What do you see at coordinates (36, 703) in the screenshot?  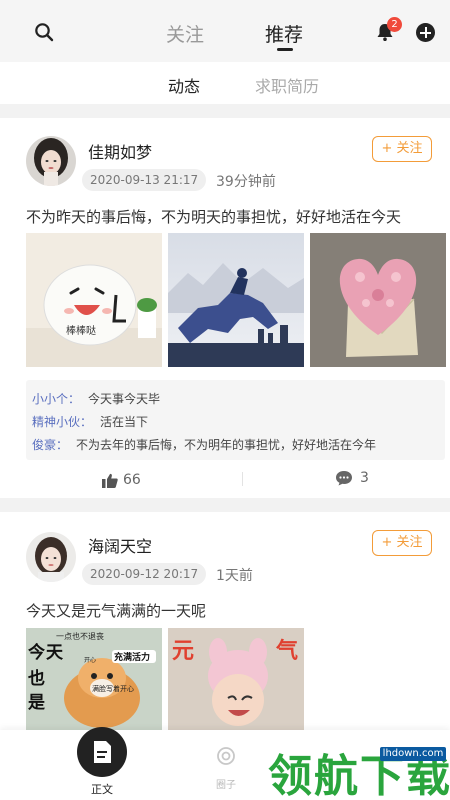 I see `image-caption: 是` at bounding box center [36, 703].